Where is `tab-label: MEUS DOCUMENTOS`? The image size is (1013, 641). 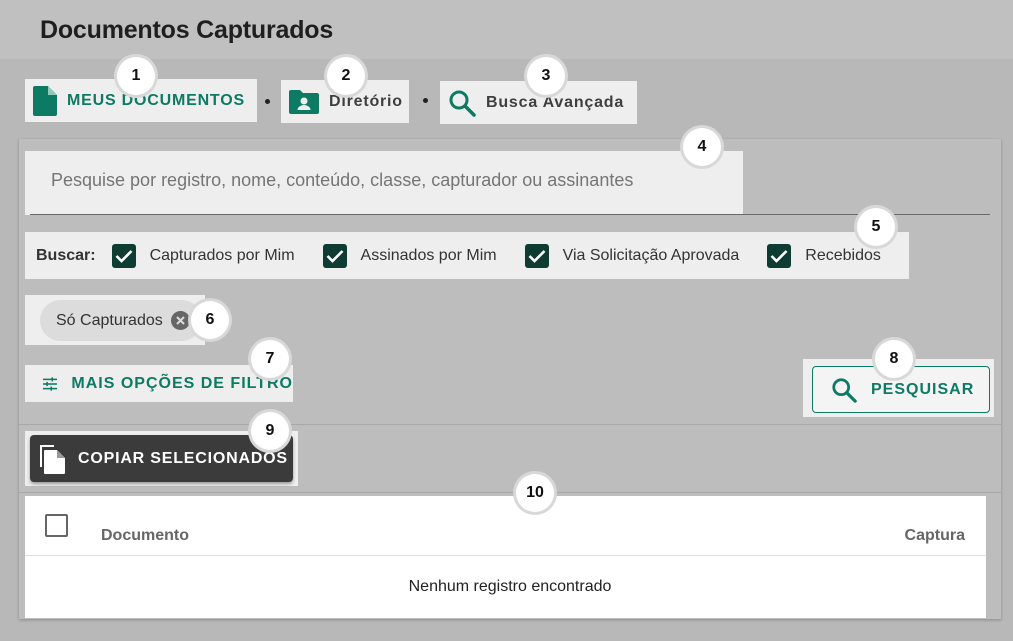
tab-label: MEUS DOCUMENTOS is located at coordinates (156, 100).